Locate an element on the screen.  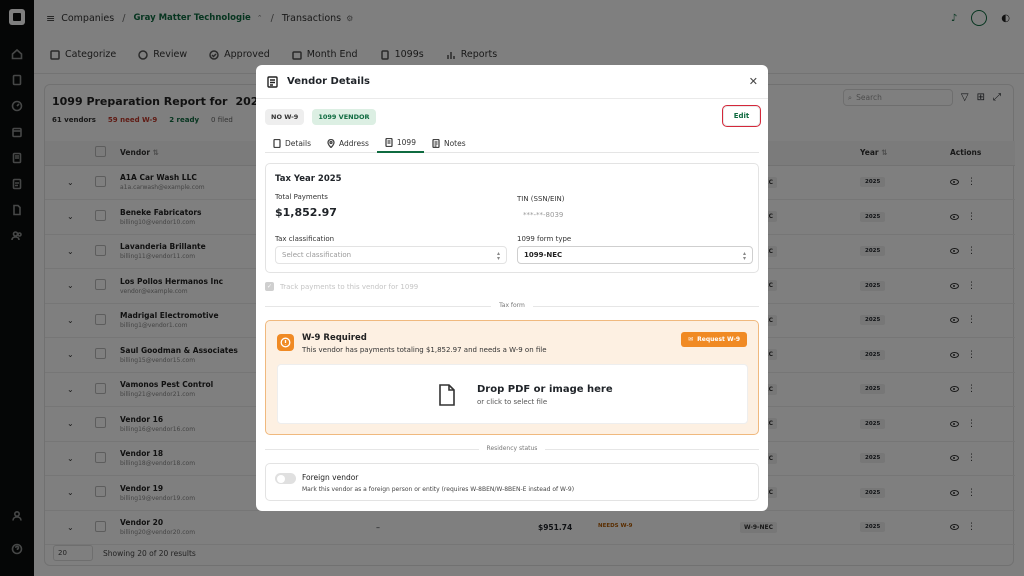
form-type-select: 1099-NEC ▴ ▾ is located at coordinates (635, 255).